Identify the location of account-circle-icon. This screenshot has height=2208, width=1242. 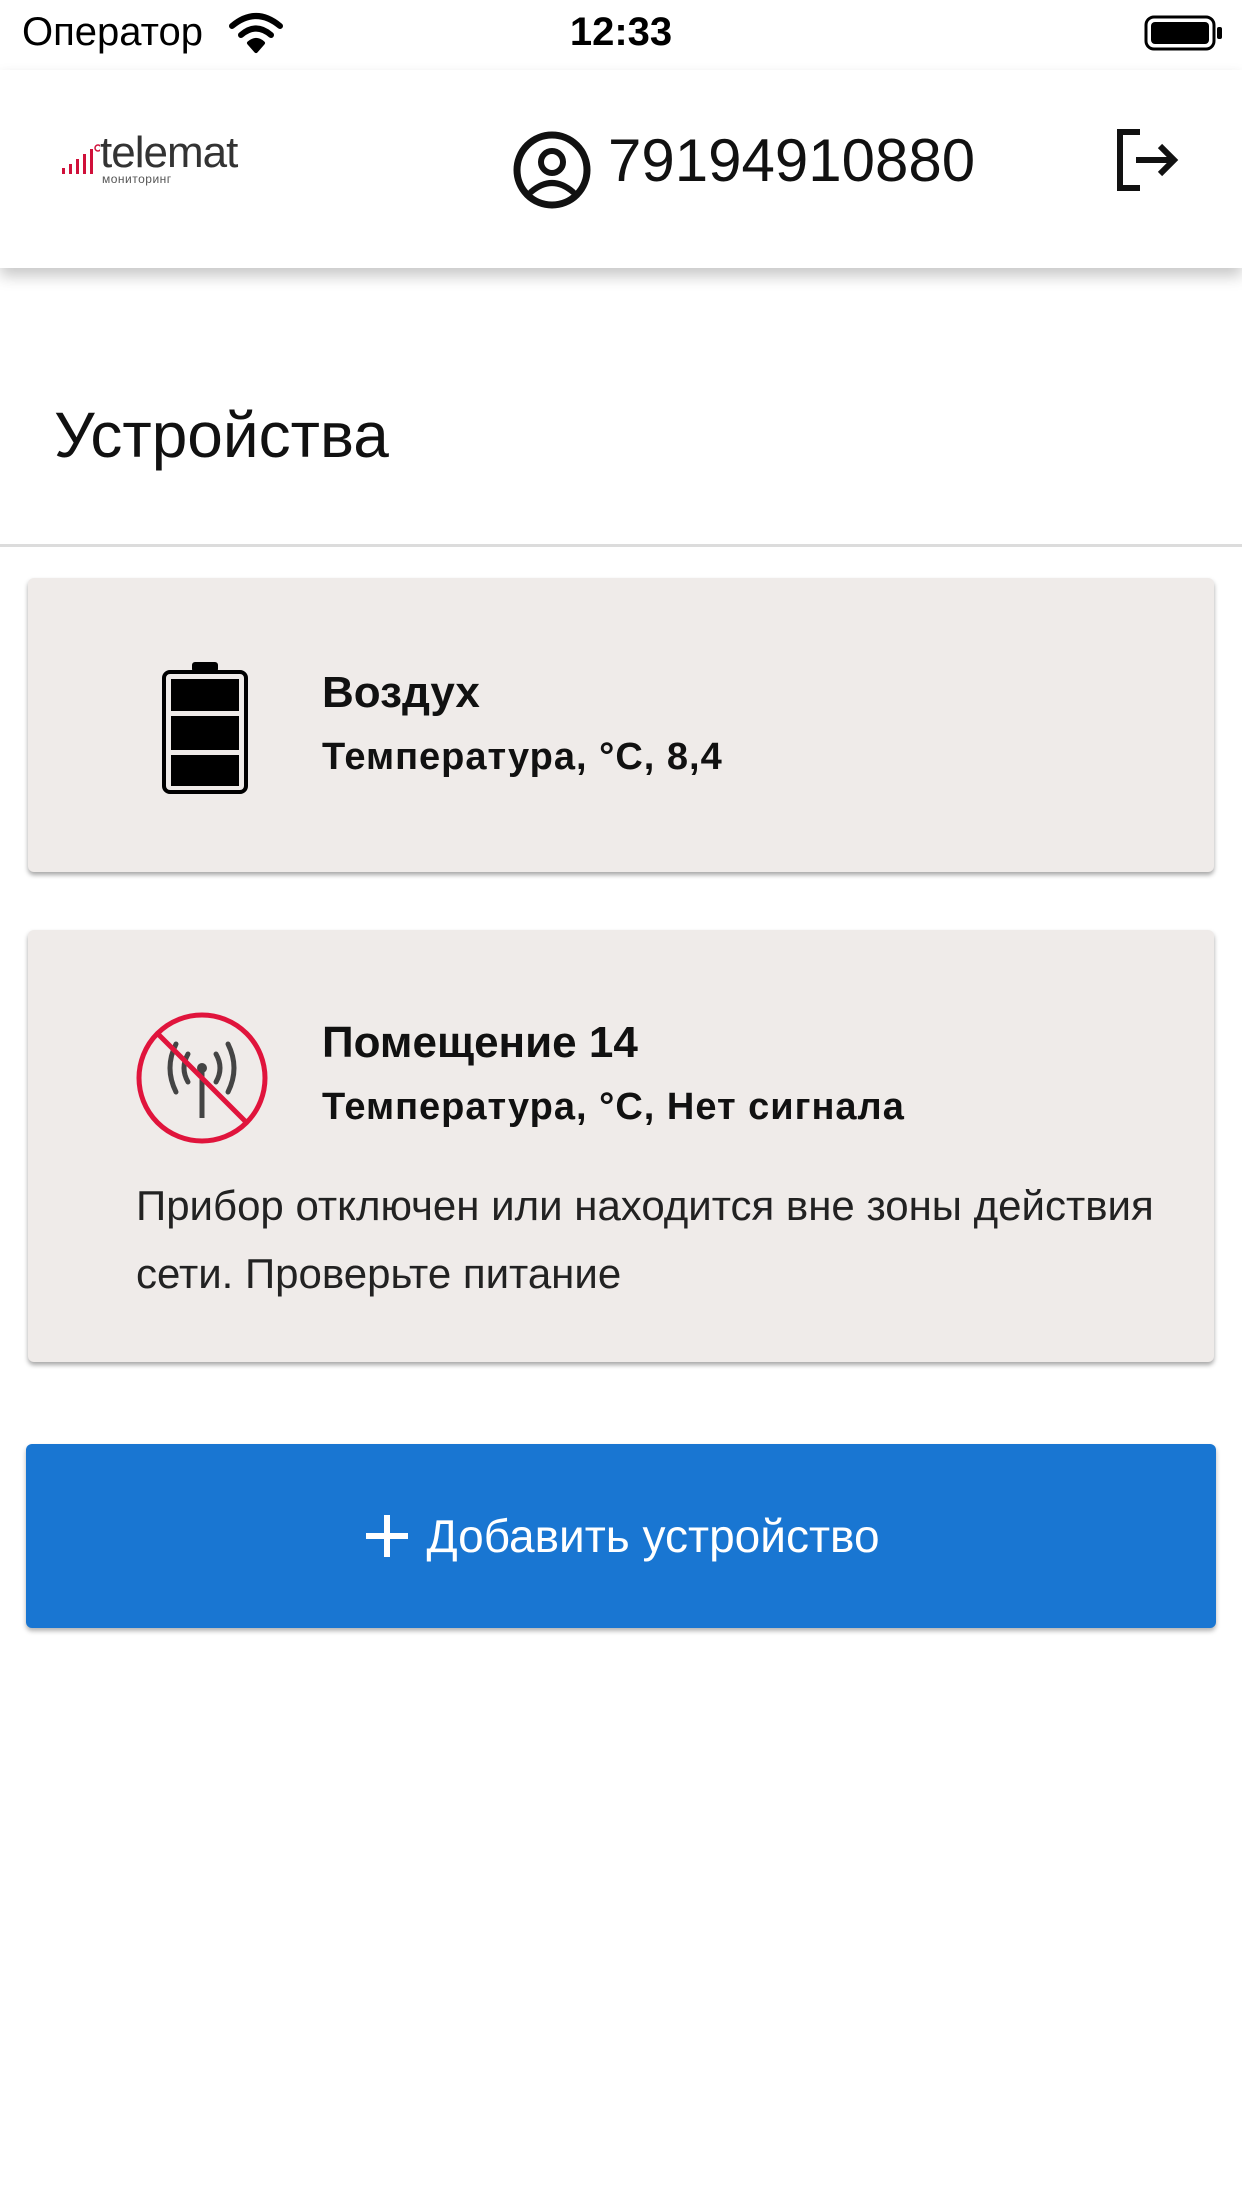
(552, 170).